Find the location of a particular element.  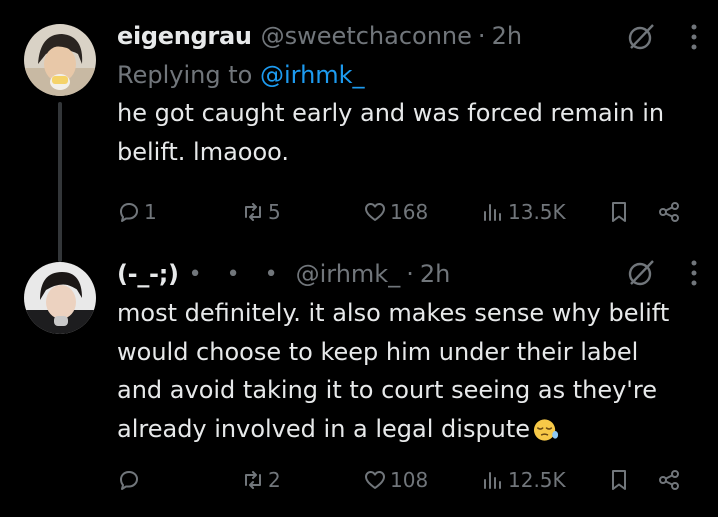

like-button: 108 is located at coordinates (395, 480).